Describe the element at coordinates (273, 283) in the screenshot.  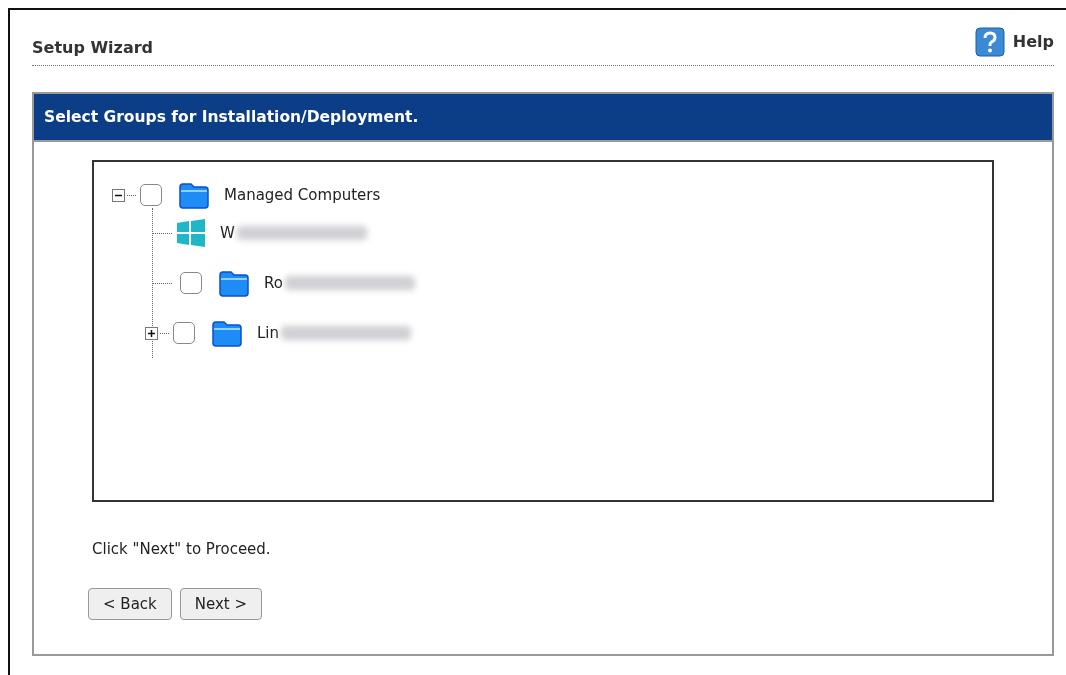
I see `tree-item-label: Ro` at that location.